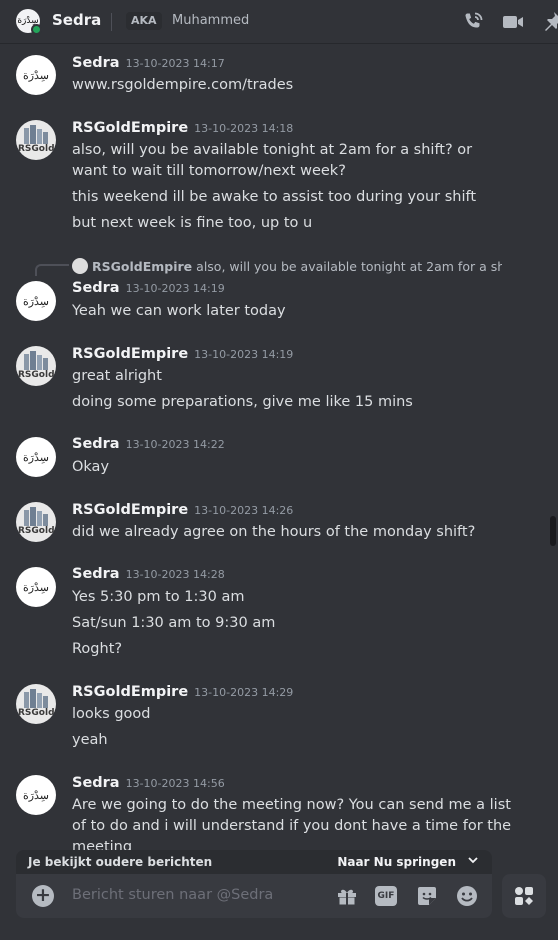 This screenshot has width=558, height=940. What do you see at coordinates (174, 623) in the screenshot?
I see `message-text: Sat/sun 1:30 am to 9:30 am` at bounding box center [174, 623].